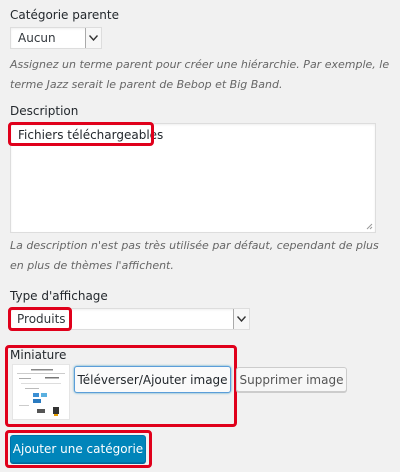 The height and width of the screenshot is (472, 400). I want to click on display-type-value: Produits, so click(41, 319).